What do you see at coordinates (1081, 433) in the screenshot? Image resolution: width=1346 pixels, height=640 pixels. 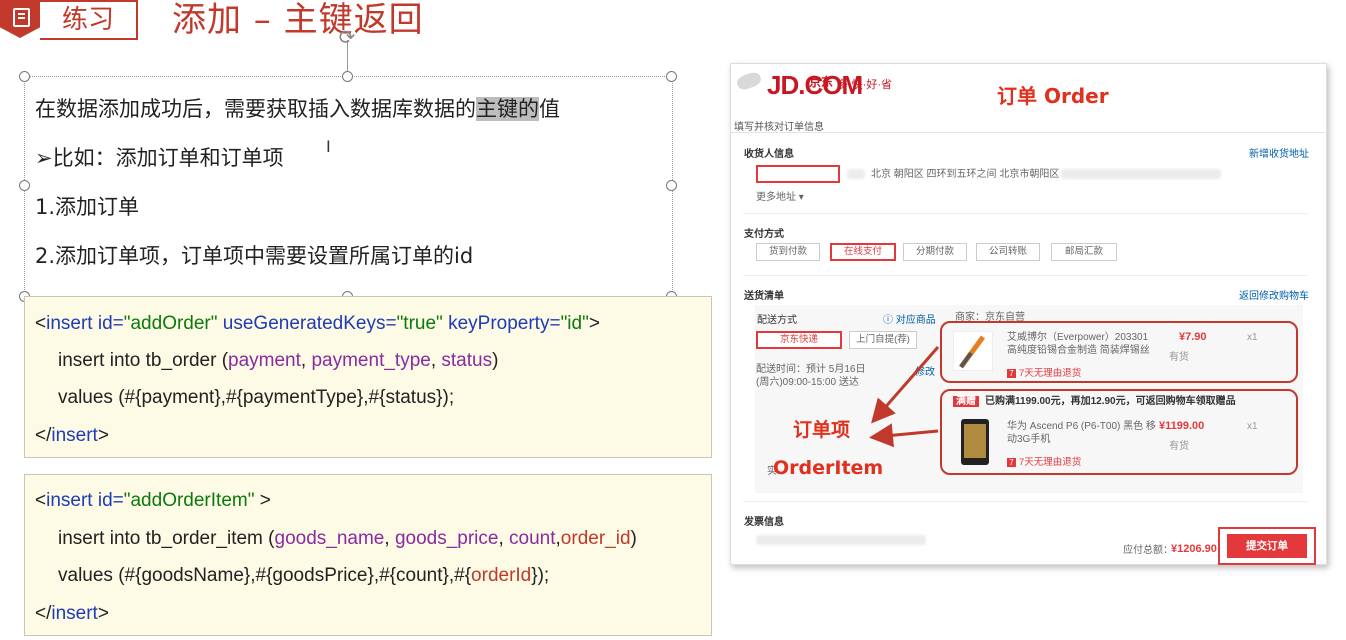 I see `item-name-2: 华为 Ascend P6 (P6-T00) 黑色 移动3G手机` at bounding box center [1081, 433].